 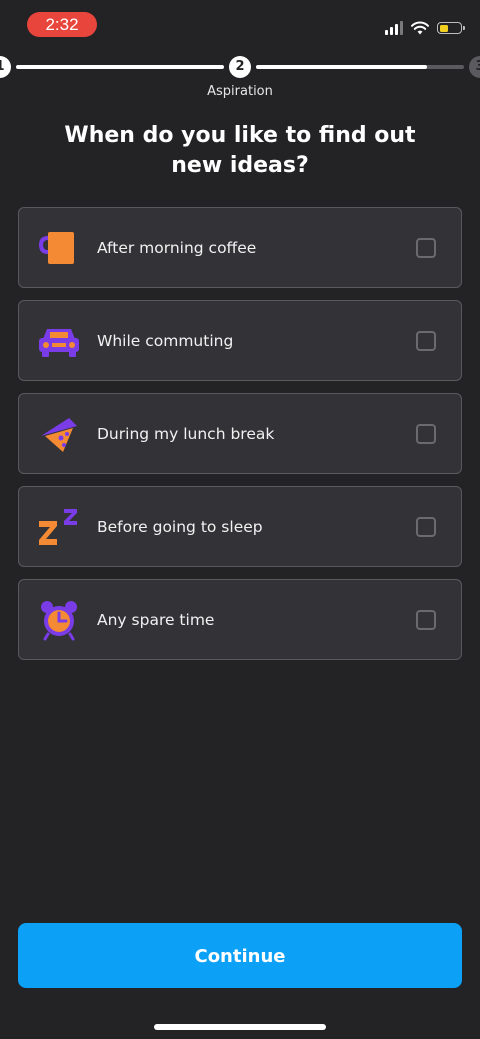 I want to click on option-before-going-to-sleep: Before going to sleep, so click(x=240, y=526).